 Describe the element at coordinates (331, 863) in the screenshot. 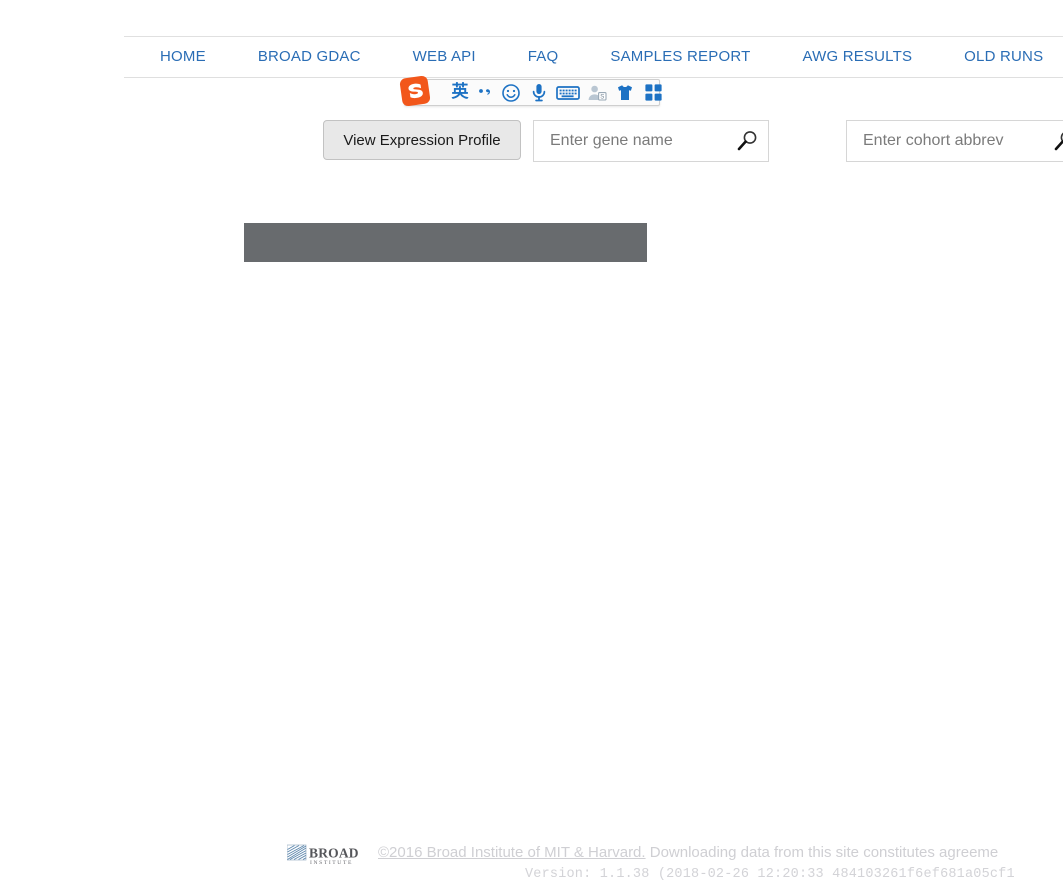

I see `svg-text: INSTITUTE` at that location.